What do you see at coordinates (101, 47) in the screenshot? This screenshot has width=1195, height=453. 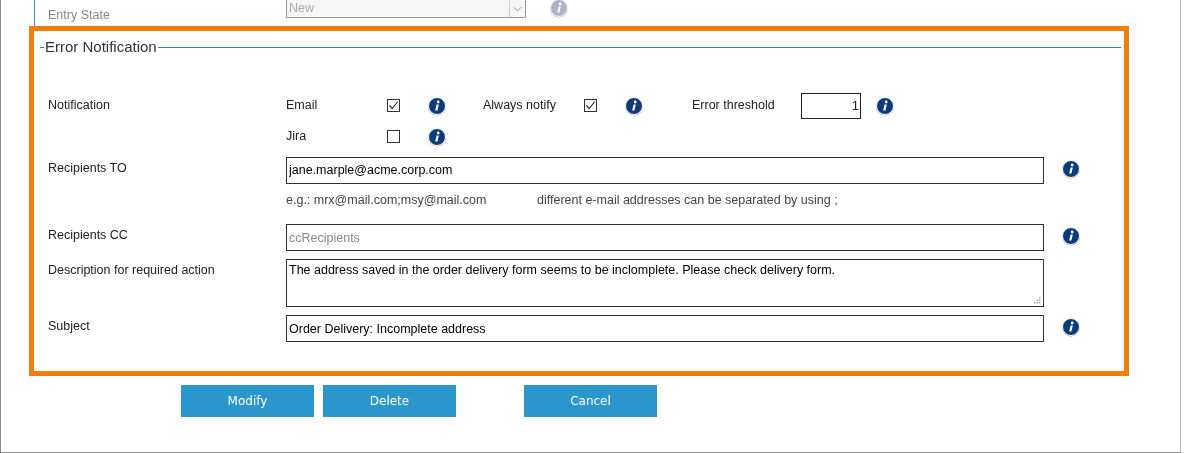 I see `section-title: Error Notification` at bounding box center [101, 47].